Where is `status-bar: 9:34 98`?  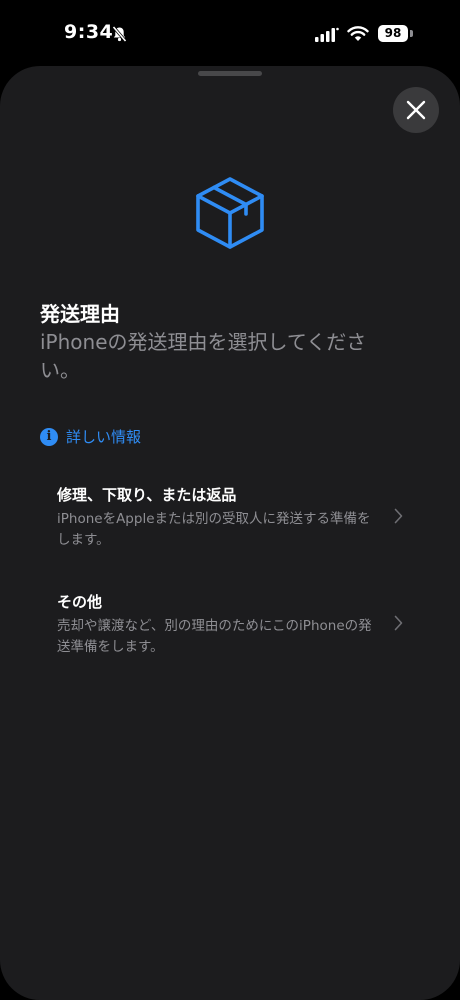
status-bar: 9:34 98 is located at coordinates (230, 33).